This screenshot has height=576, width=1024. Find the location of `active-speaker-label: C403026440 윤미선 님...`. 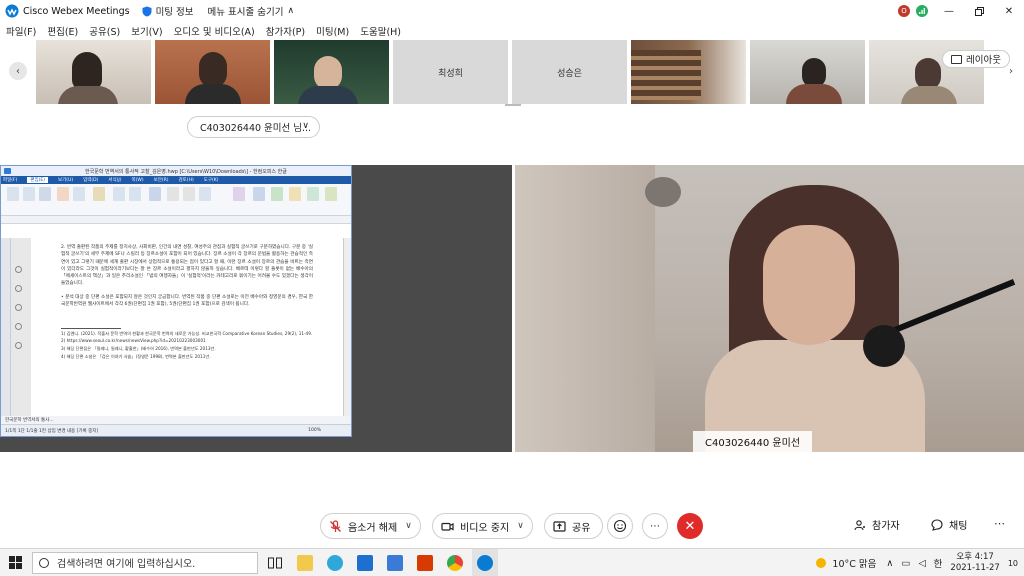

active-speaker-label: C403026440 윤미선 님... is located at coordinates (256, 128).